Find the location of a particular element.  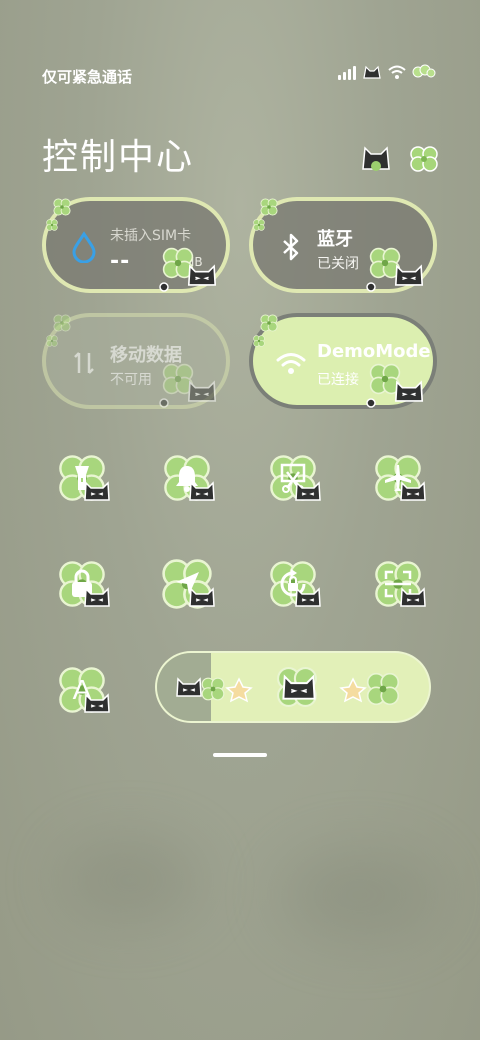

home-indicator is located at coordinates (240, 755).